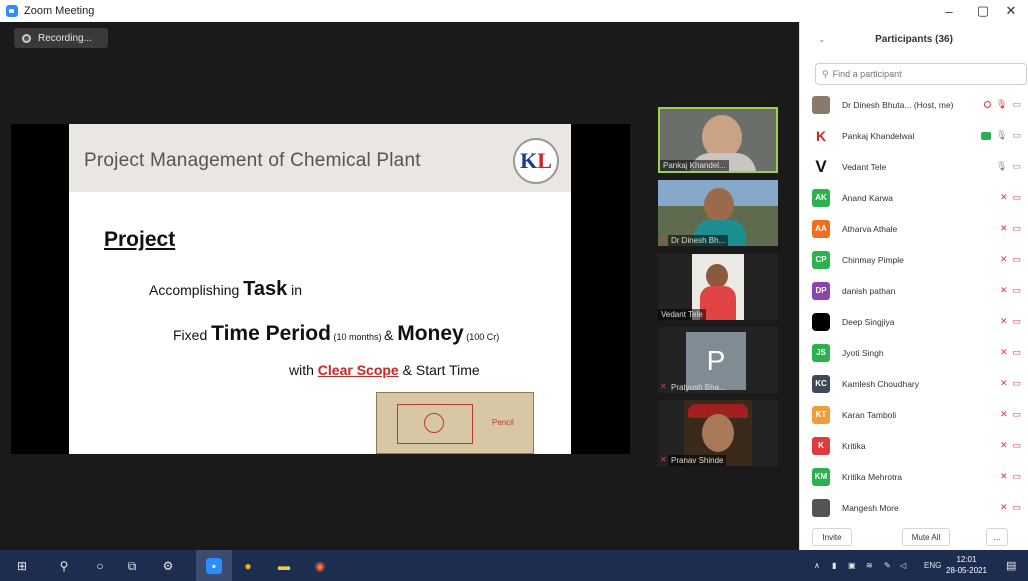  I want to click on firefox-icon: ◉, so click(320, 566).